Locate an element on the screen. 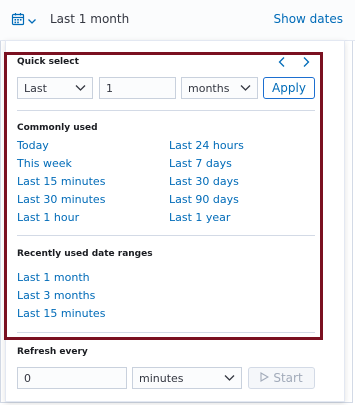 Image resolution: width=355 pixels, height=405 pixels. direction-value: Last is located at coordinates (35, 88).